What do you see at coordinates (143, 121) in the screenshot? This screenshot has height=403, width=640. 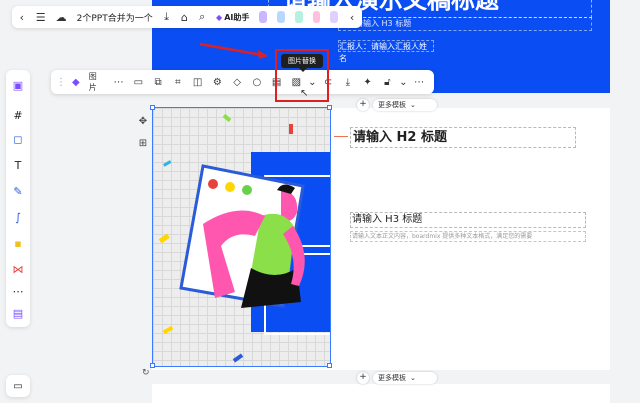 I see `move-icon: ✥` at bounding box center [143, 121].